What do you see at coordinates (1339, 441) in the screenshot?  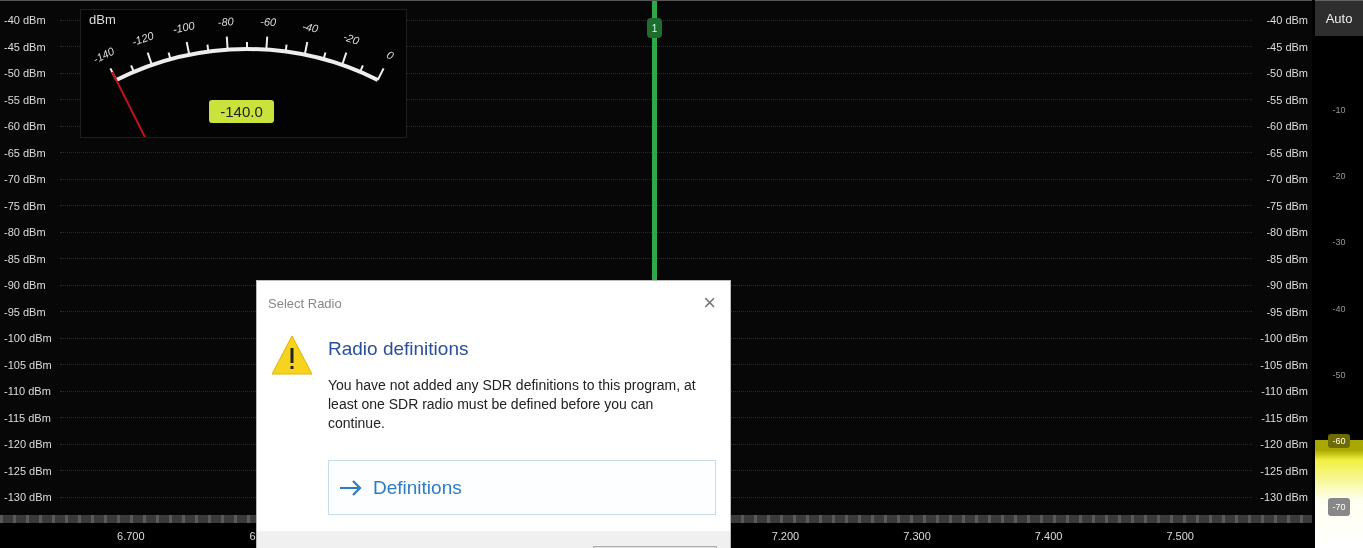 I see `range-scale-label: -60` at bounding box center [1339, 441].